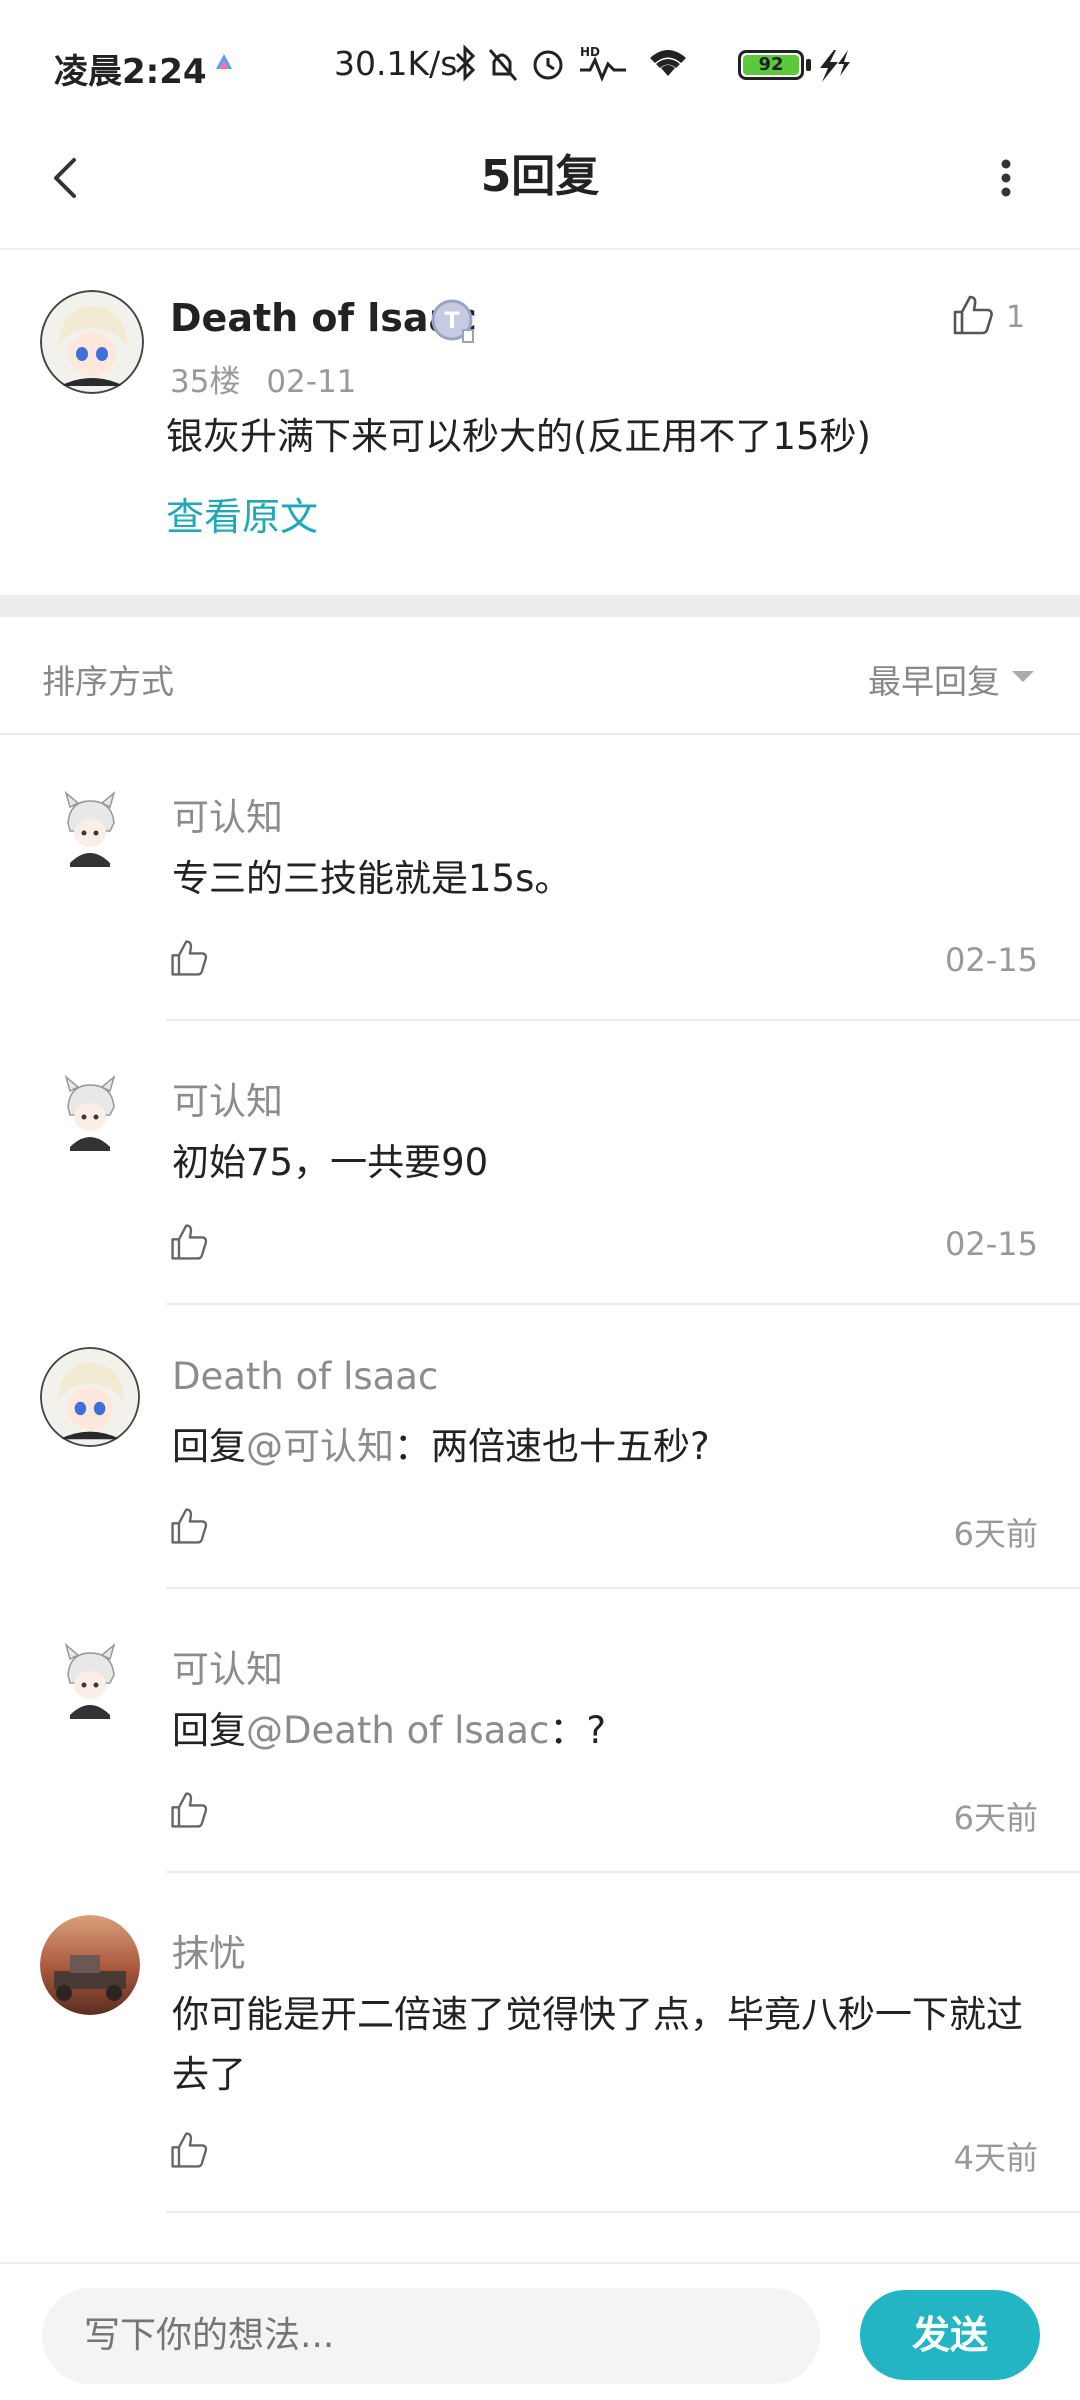  What do you see at coordinates (577, 1730) in the screenshot?
I see `reply-body: ：?` at bounding box center [577, 1730].